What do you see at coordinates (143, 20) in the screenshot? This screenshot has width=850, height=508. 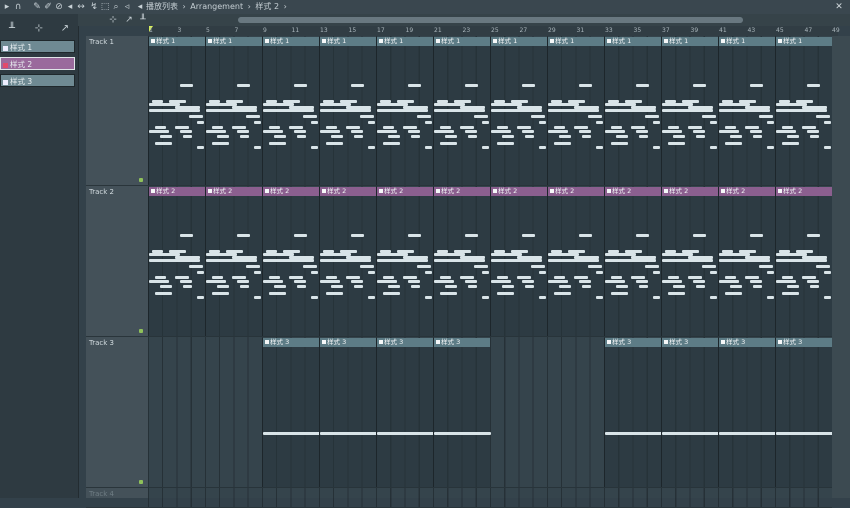 I see `piano-roll-icon: ╨` at bounding box center [143, 20].